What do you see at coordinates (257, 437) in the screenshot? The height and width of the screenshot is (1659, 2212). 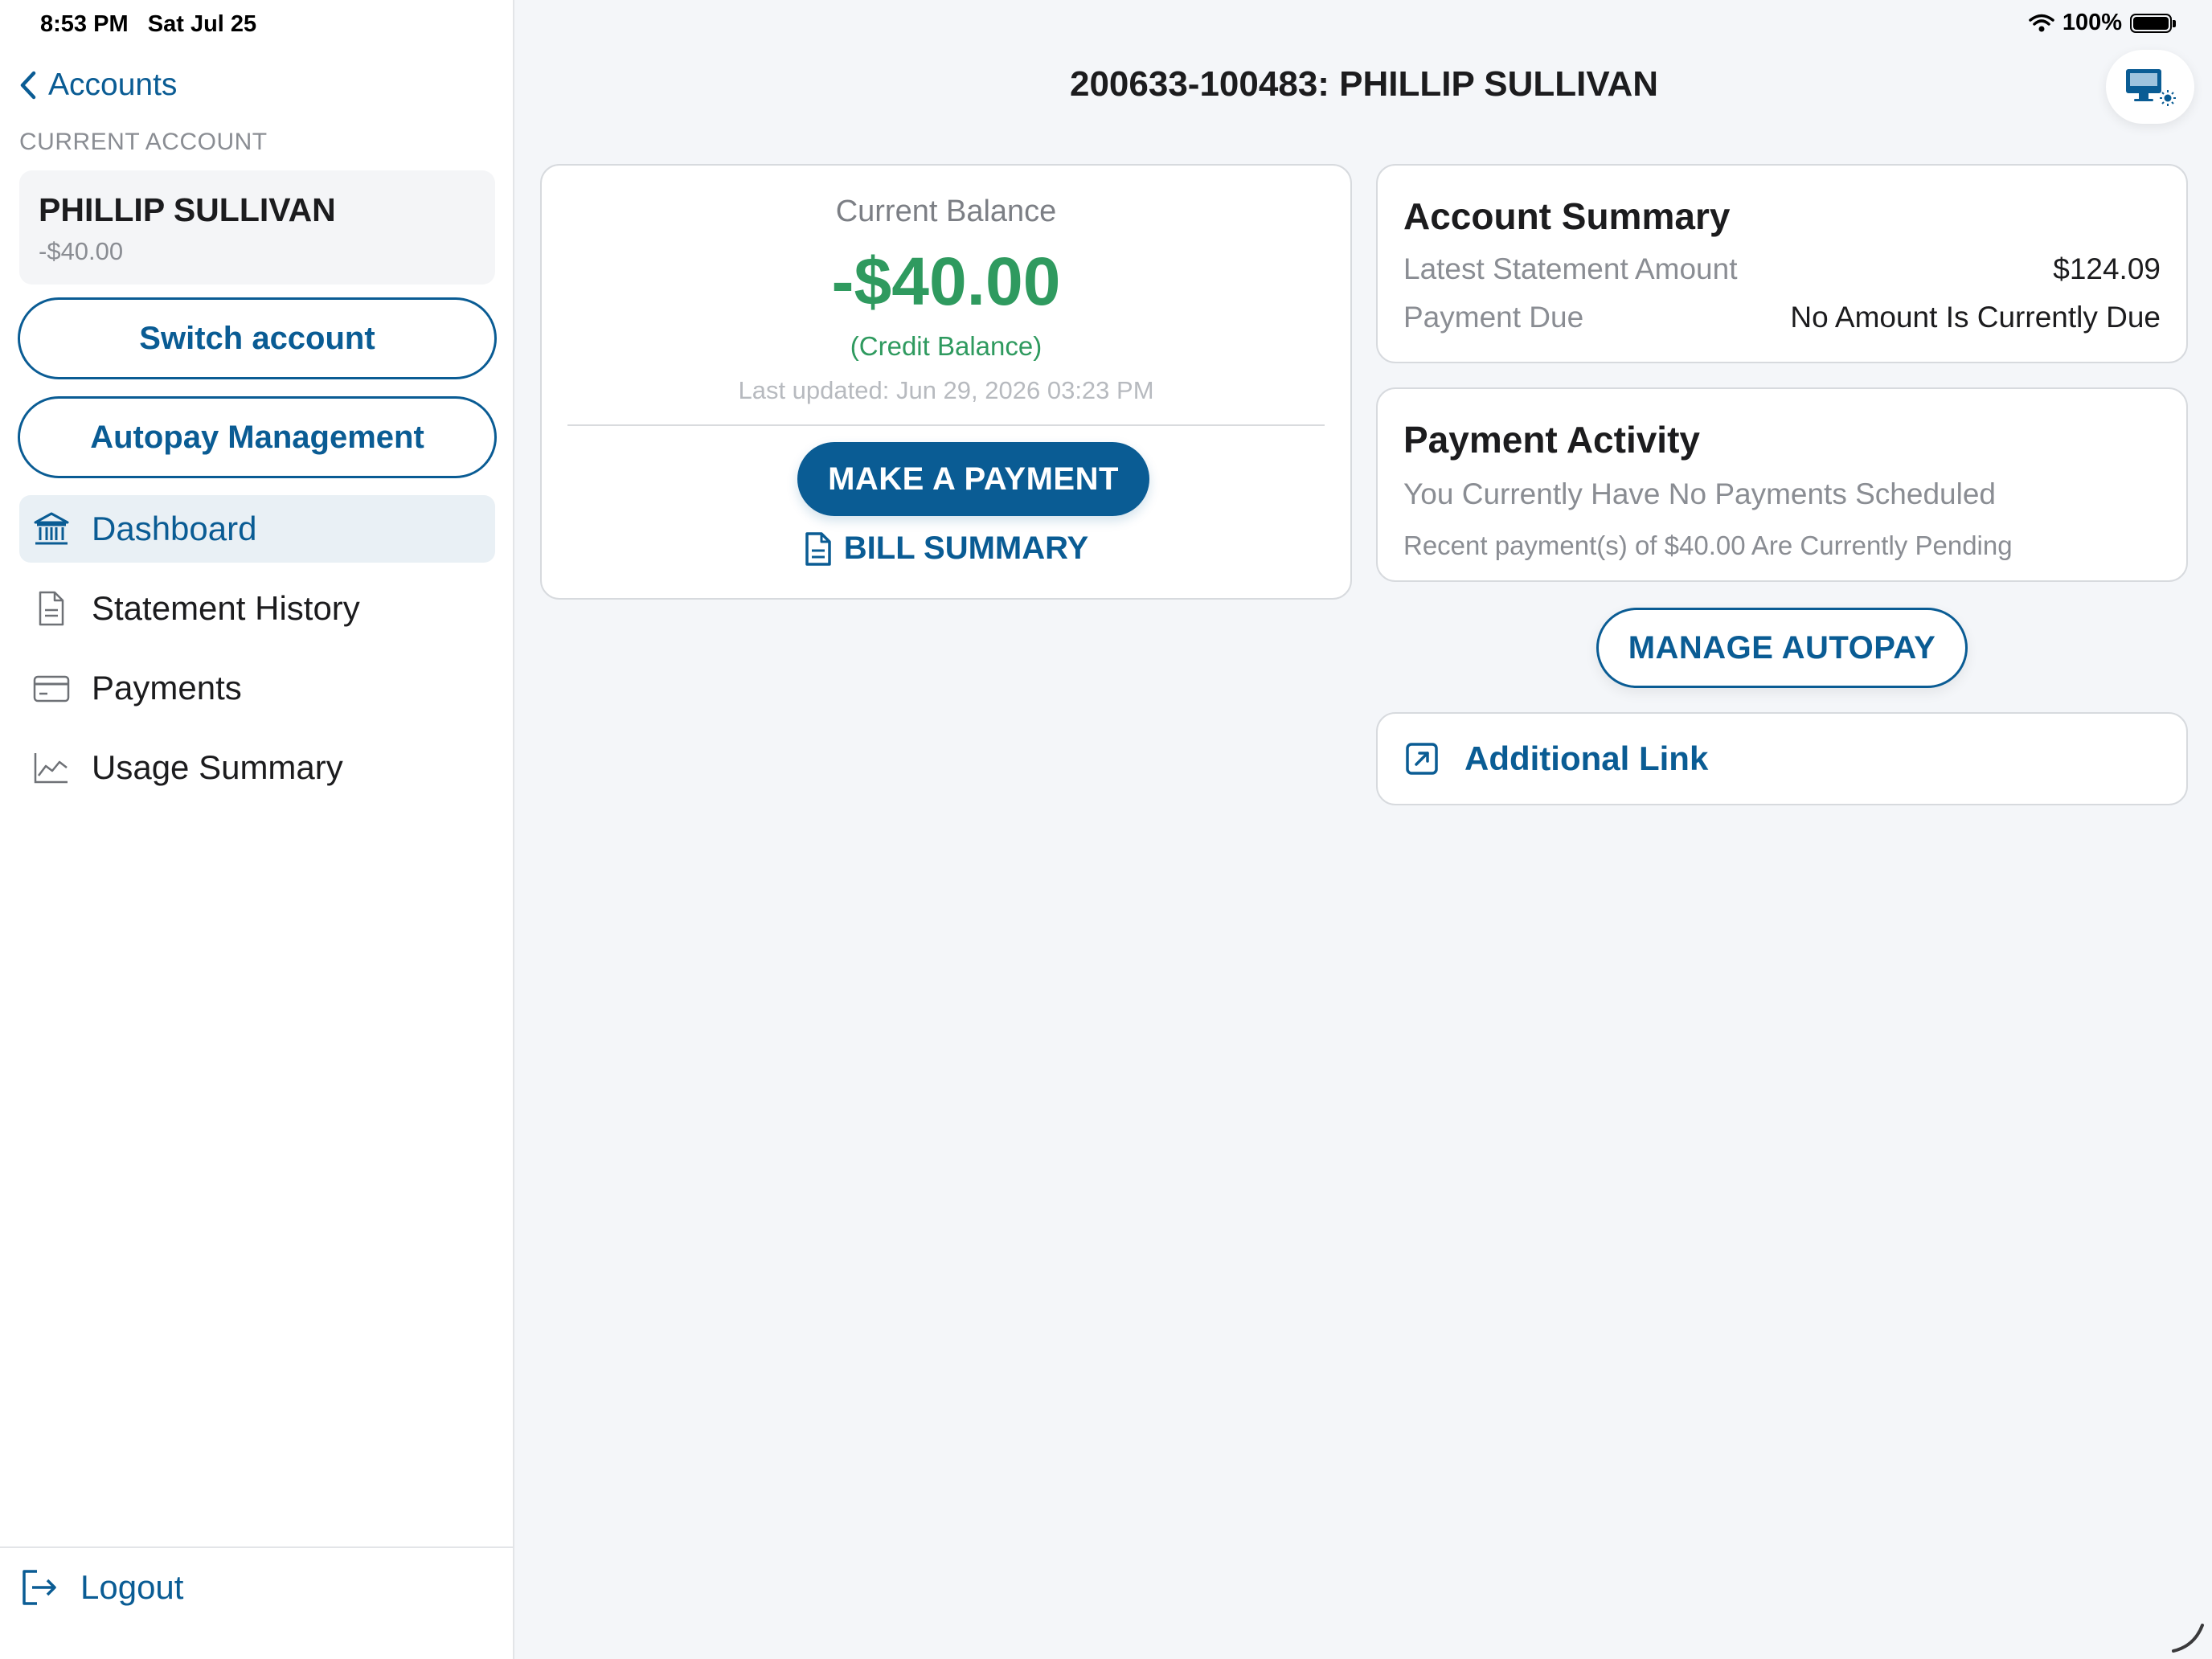 I see `autopay-management-button: Autopay Management` at bounding box center [257, 437].